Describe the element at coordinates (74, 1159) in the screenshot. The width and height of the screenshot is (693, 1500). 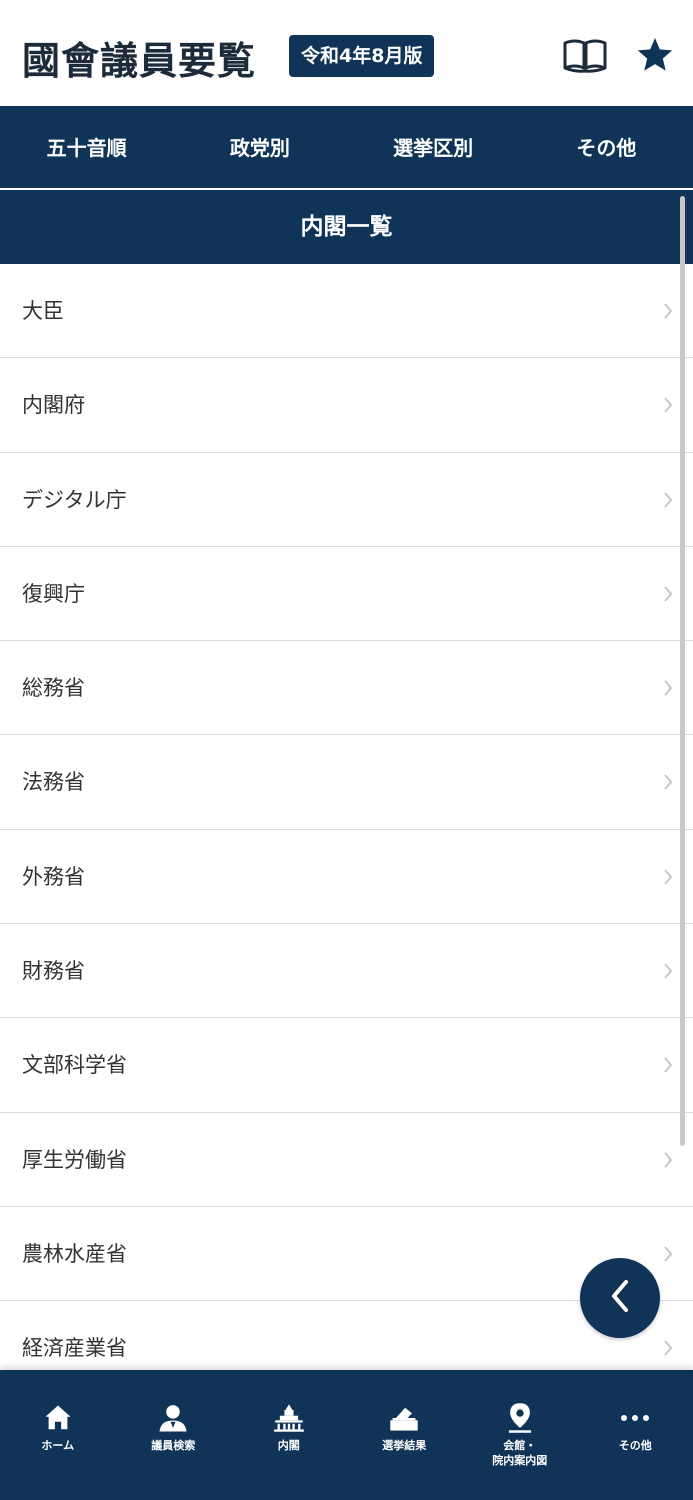
I see `list-item-label: 厚生労働省` at that location.